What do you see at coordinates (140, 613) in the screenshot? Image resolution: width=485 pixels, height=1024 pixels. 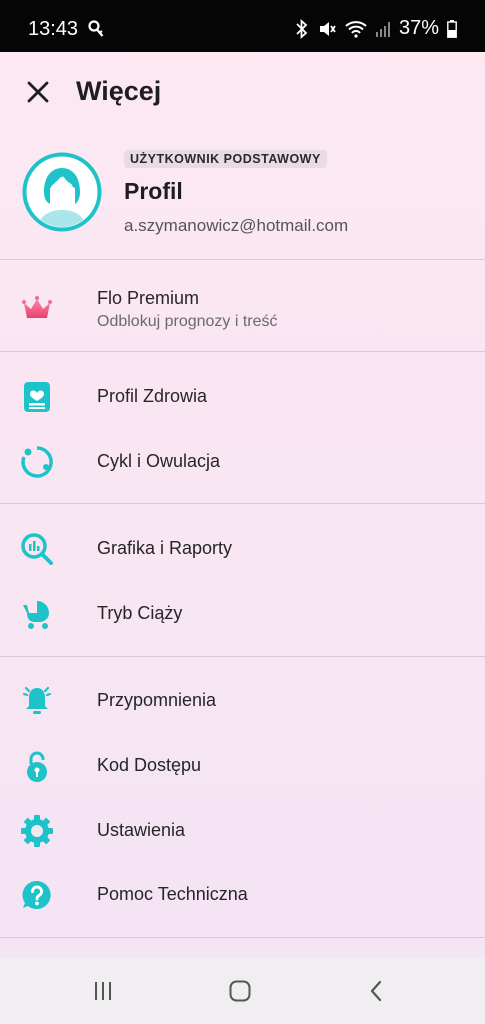 I see `menu-item-label: Tryb Ciąży` at bounding box center [140, 613].